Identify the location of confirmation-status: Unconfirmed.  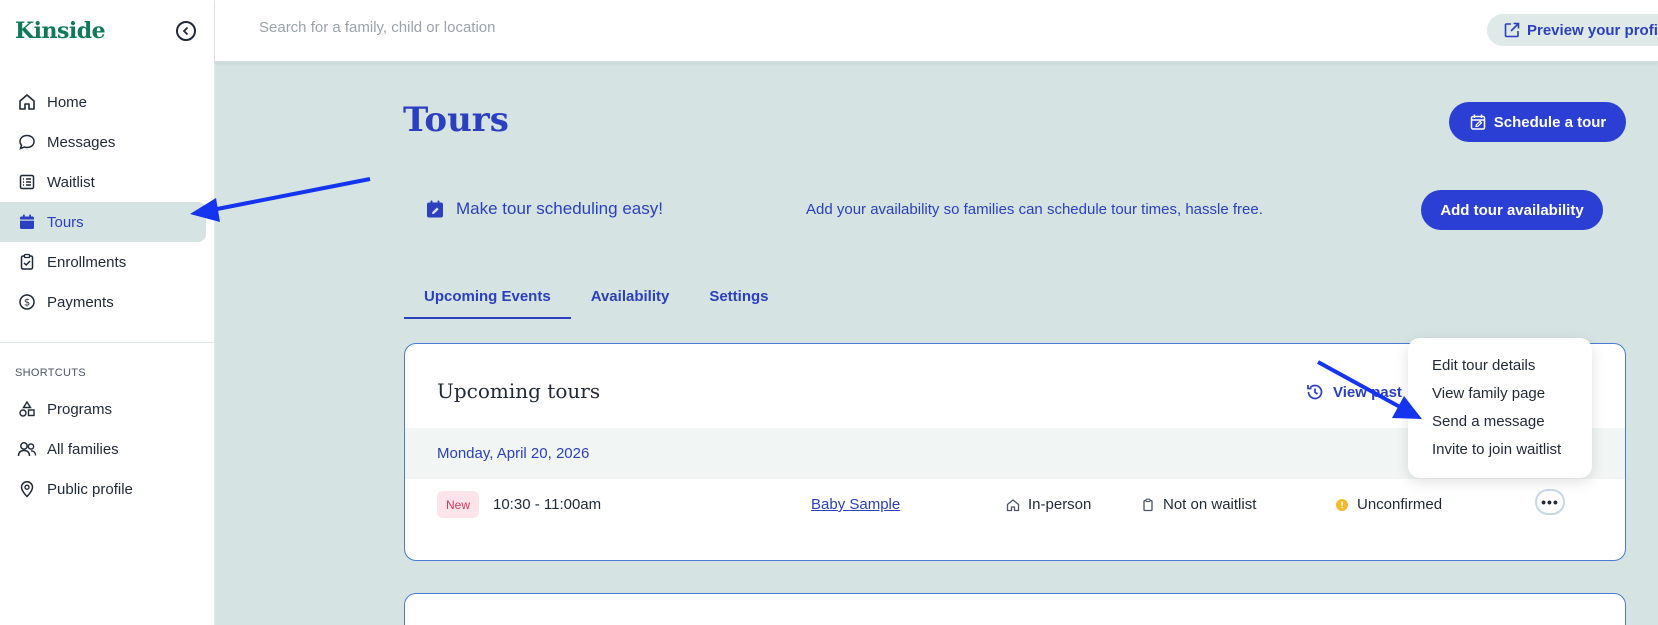
(1388, 504).